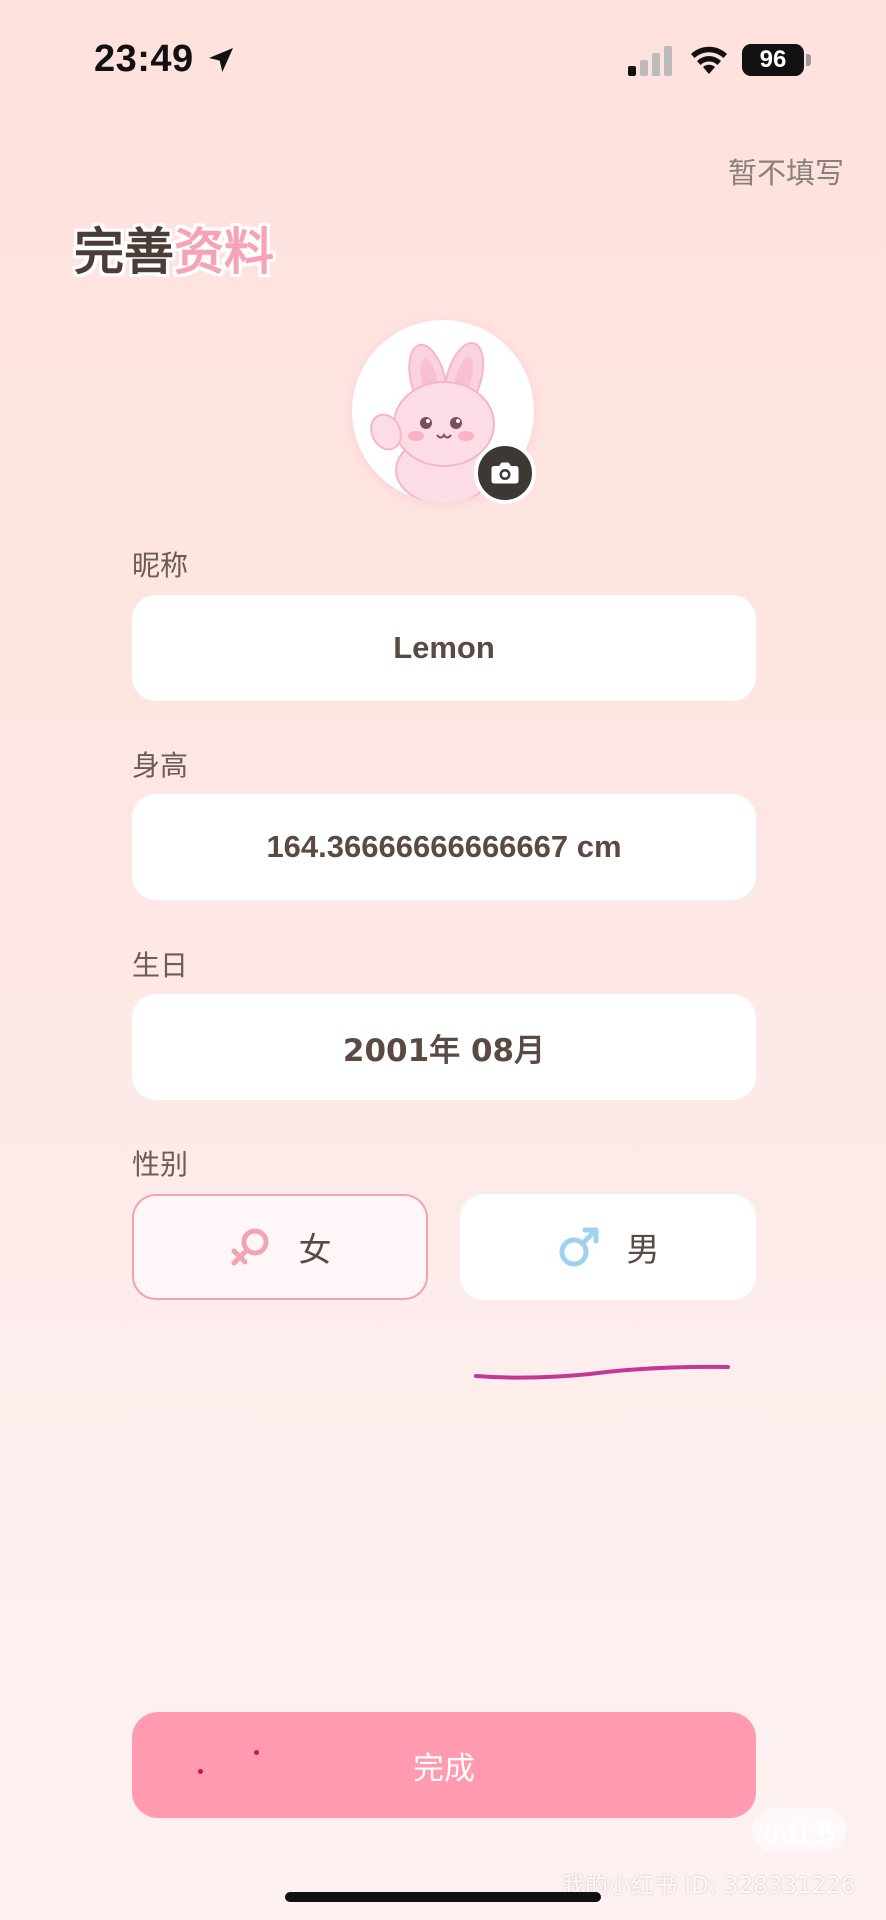  What do you see at coordinates (808, 60) in the screenshot?
I see `battery-cap` at bounding box center [808, 60].